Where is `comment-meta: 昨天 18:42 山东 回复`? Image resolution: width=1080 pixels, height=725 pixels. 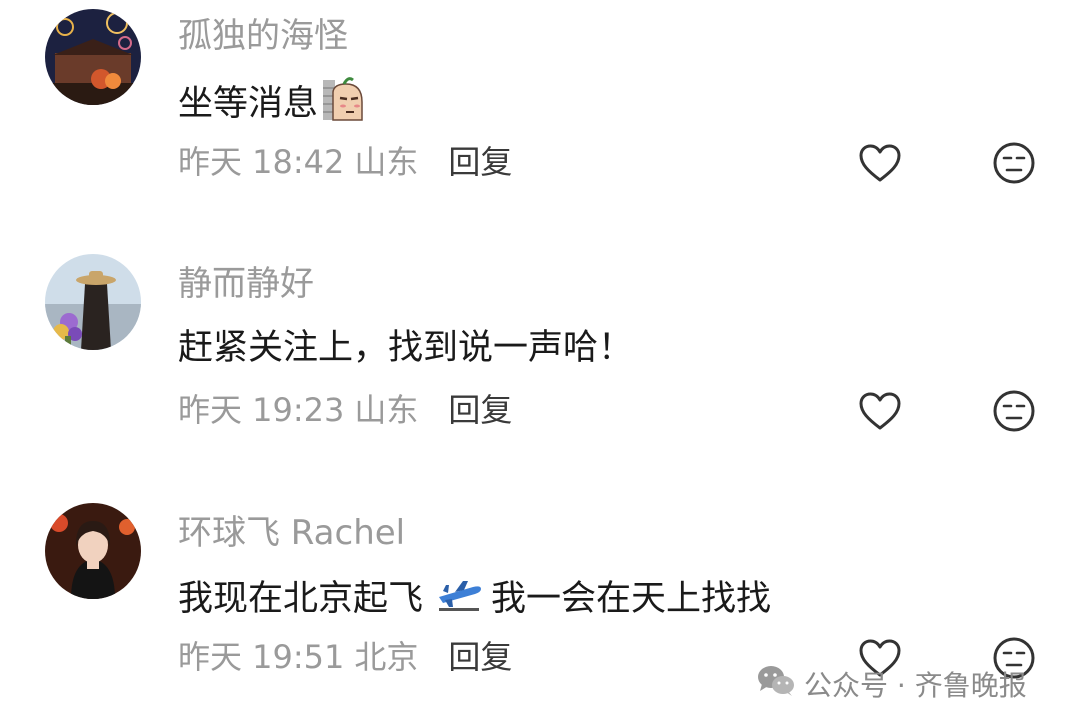 comment-meta: 昨天 18:42 山东 回复 is located at coordinates (345, 162).